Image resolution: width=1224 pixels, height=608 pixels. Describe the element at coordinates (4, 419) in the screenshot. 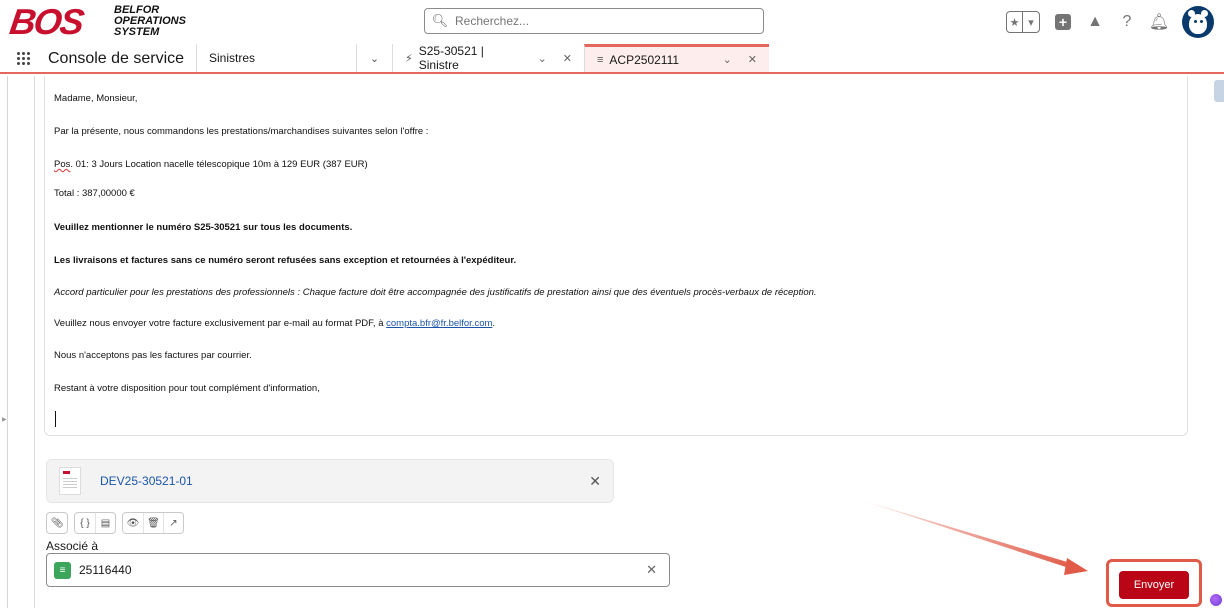

I see `expand-handle-icon: ▶` at that location.